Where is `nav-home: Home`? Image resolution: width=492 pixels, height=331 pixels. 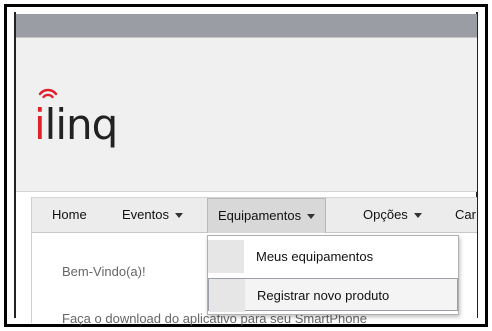 nav-home: Home is located at coordinates (69, 215).